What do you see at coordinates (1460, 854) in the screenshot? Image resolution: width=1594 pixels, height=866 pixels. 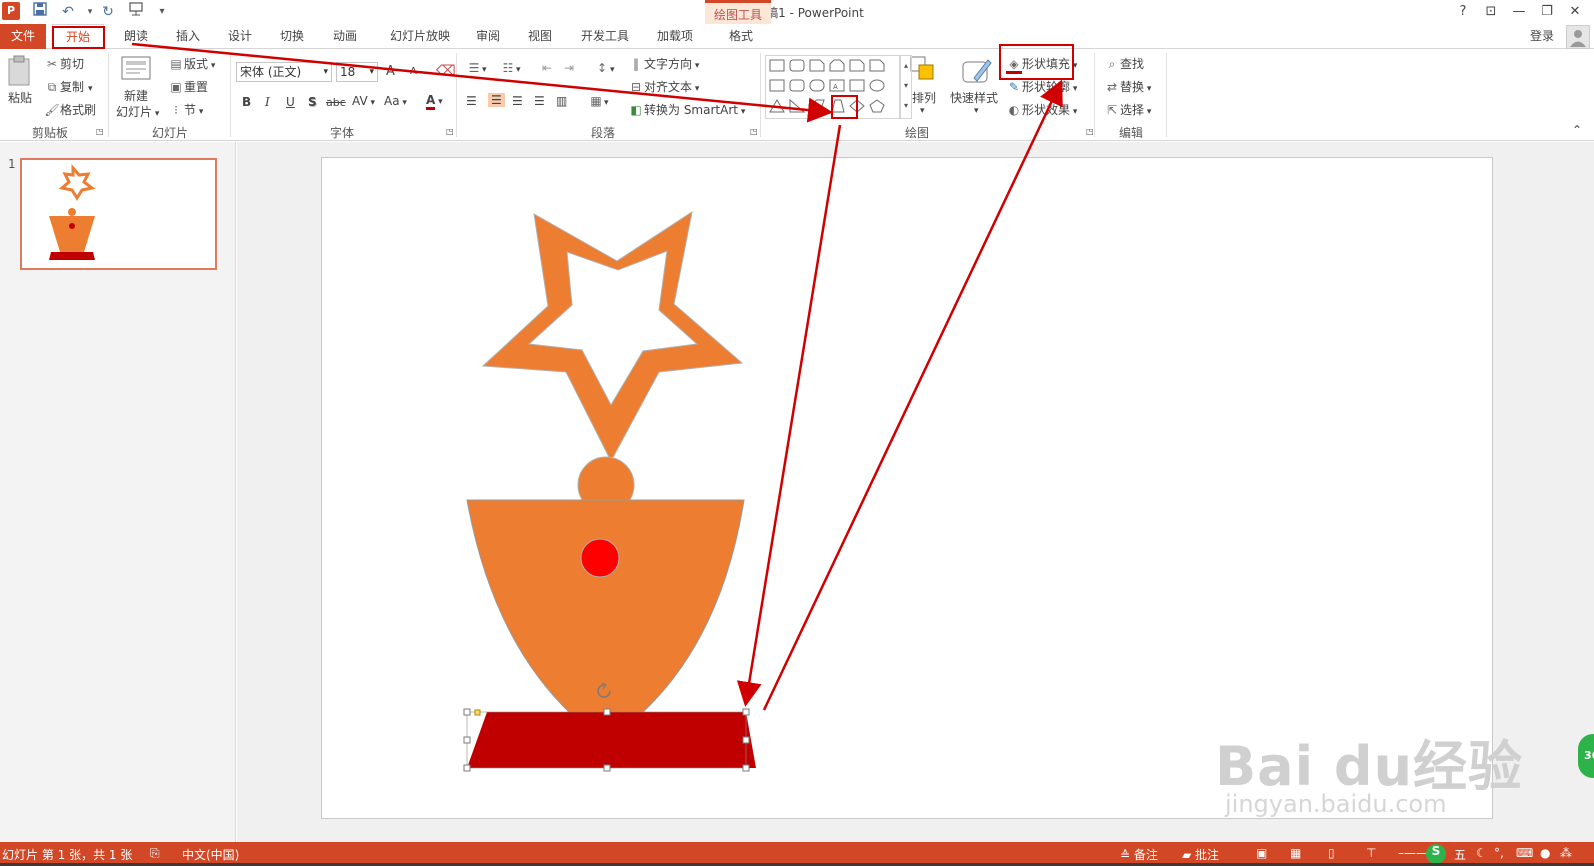 I see `ime-wubi-icon: 五` at bounding box center [1460, 854].